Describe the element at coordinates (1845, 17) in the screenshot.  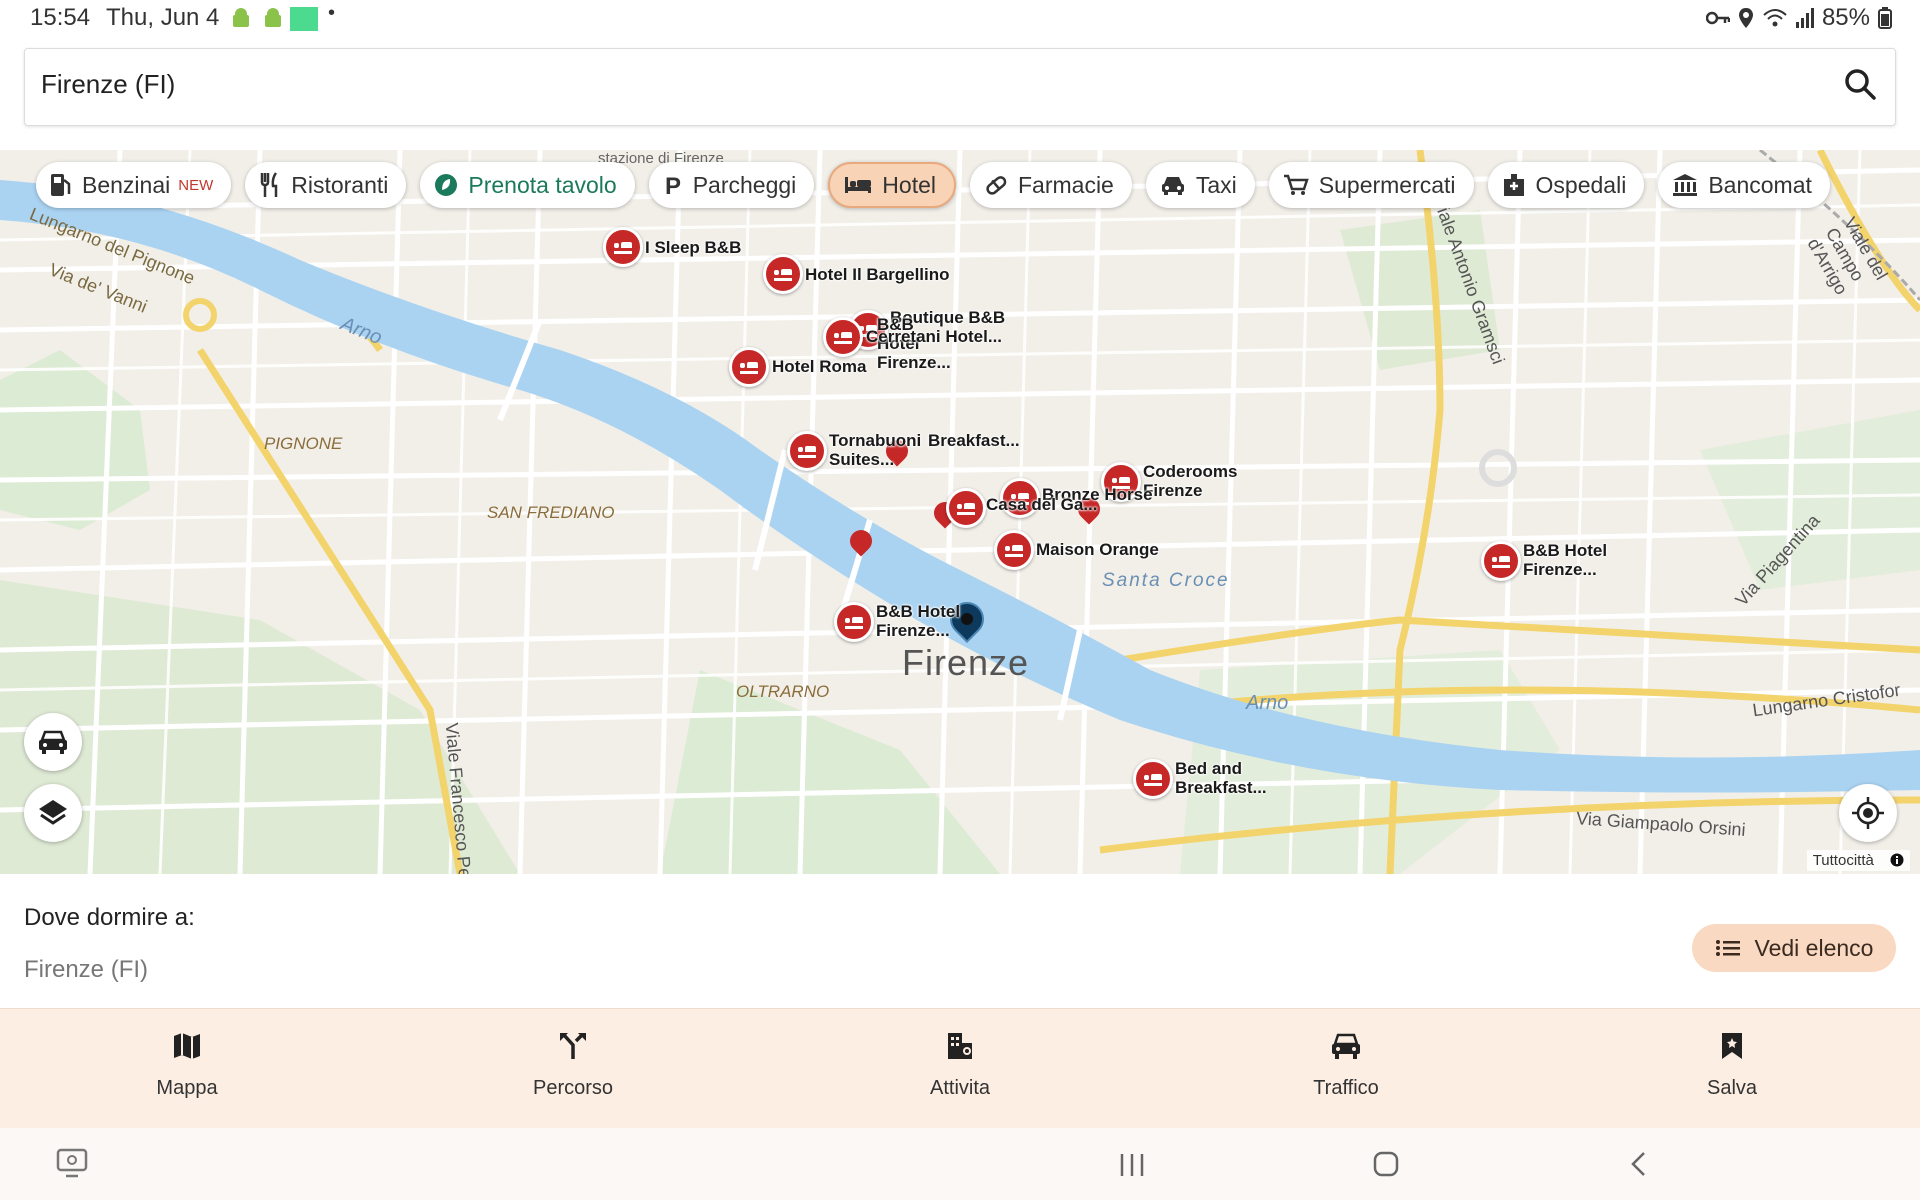
I see `battery-percent: 85%` at that location.